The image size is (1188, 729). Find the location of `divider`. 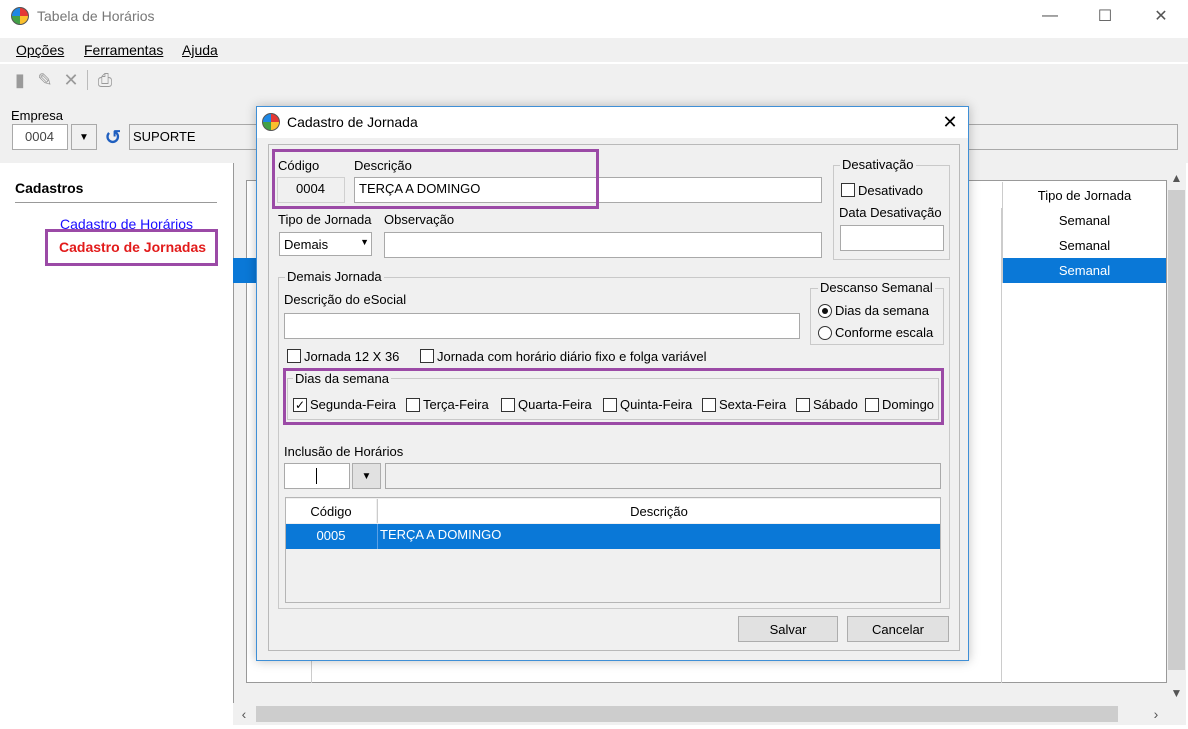

divider is located at coordinates (116, 202).